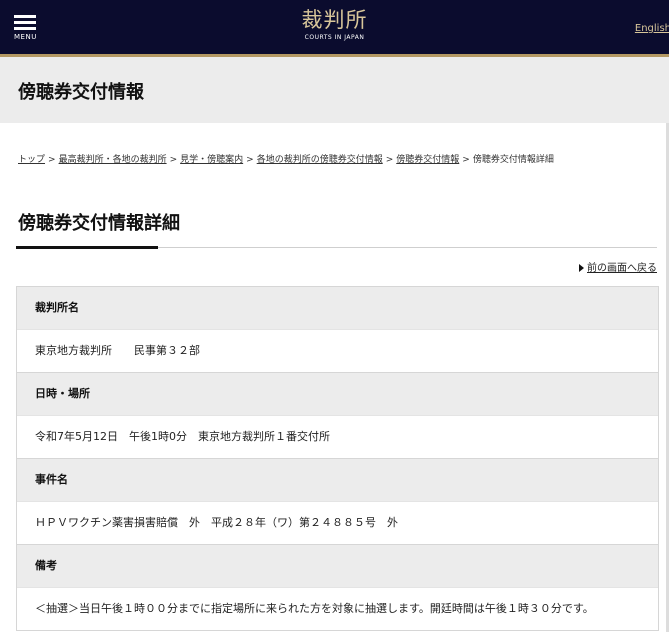  What do you see at coordinates (652, 28) in the screenshot?
I see `english-link: English` at bounding box center [652, 28].